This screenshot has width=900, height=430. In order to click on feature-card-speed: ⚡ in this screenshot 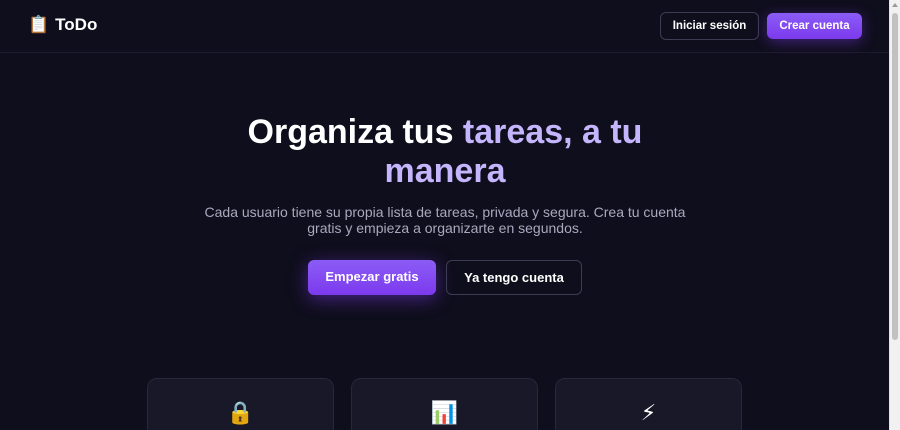, I will do `click(648, 404)`.